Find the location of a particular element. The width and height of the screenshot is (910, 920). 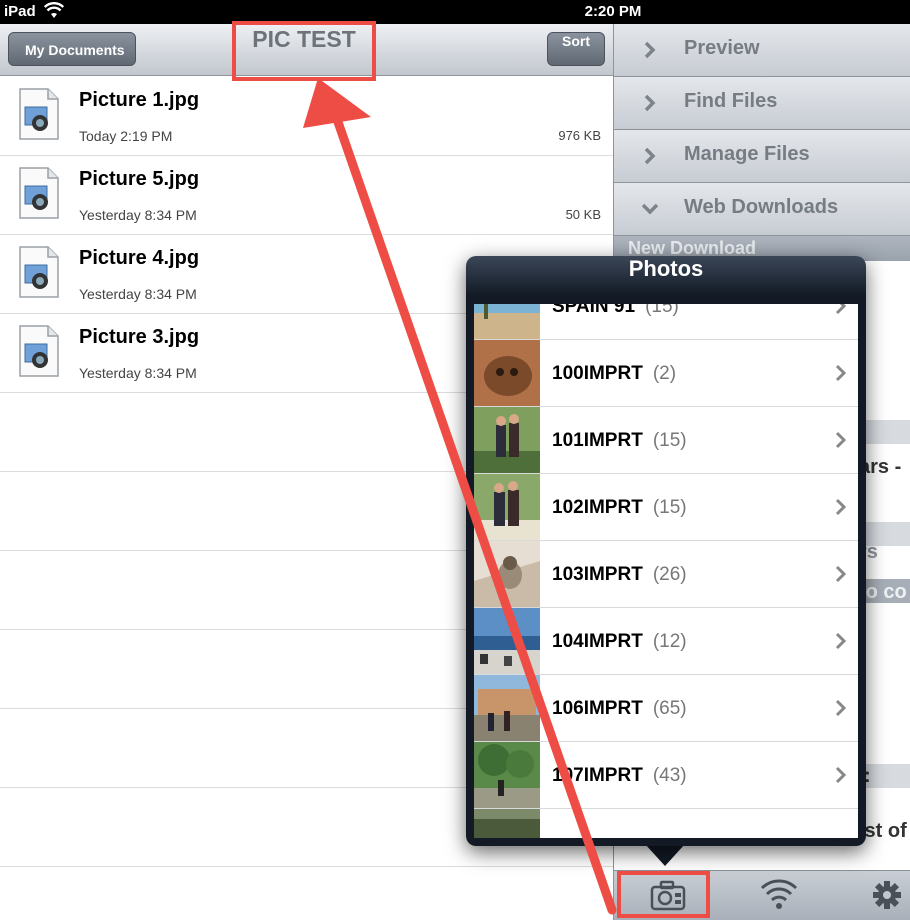

album-count: (2) is located at coordinates (664, 373).